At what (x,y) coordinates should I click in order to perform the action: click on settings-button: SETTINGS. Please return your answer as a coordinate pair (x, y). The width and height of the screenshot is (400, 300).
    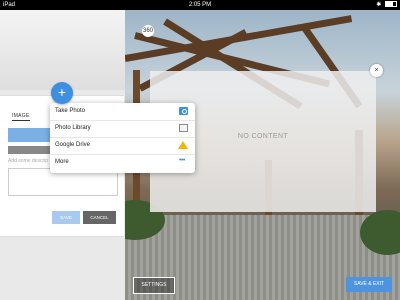
    Looking at the image, I should click on (154, 285).